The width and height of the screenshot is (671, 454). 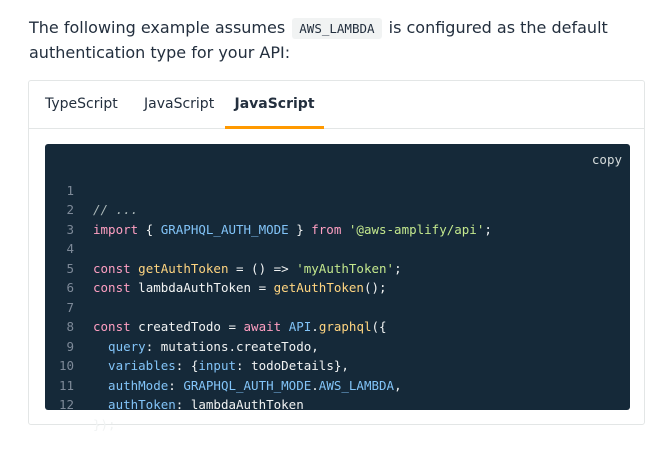 I want to click on tab-javascript-active: JavaScript, so click(x=274, y=105).